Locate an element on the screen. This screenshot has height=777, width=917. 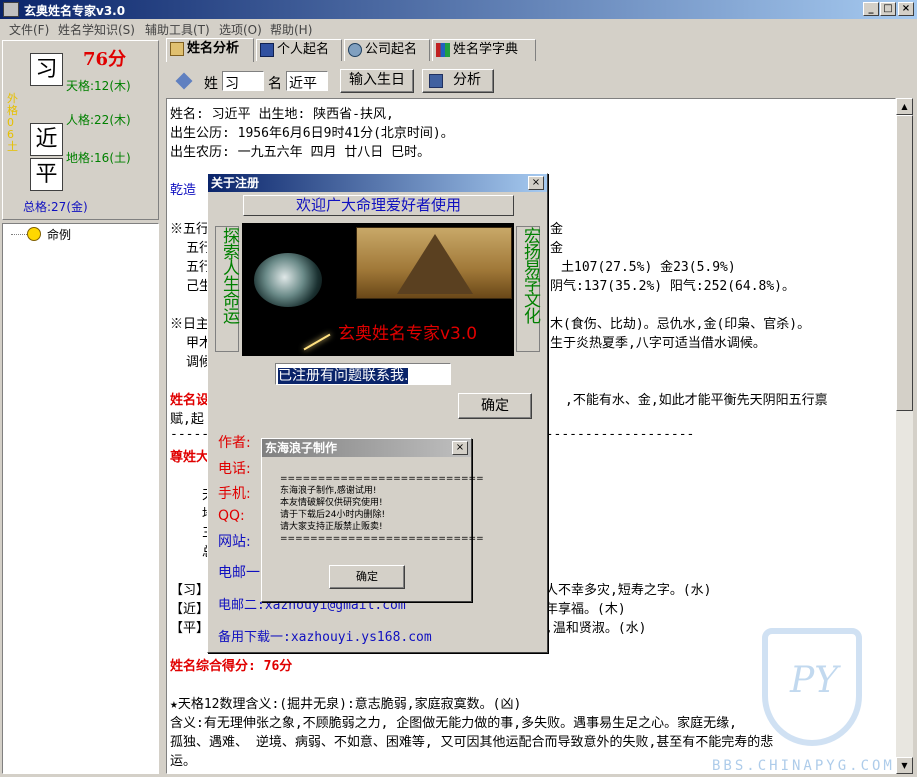
phone-label: 电话: is located at coordinates (234, 469).